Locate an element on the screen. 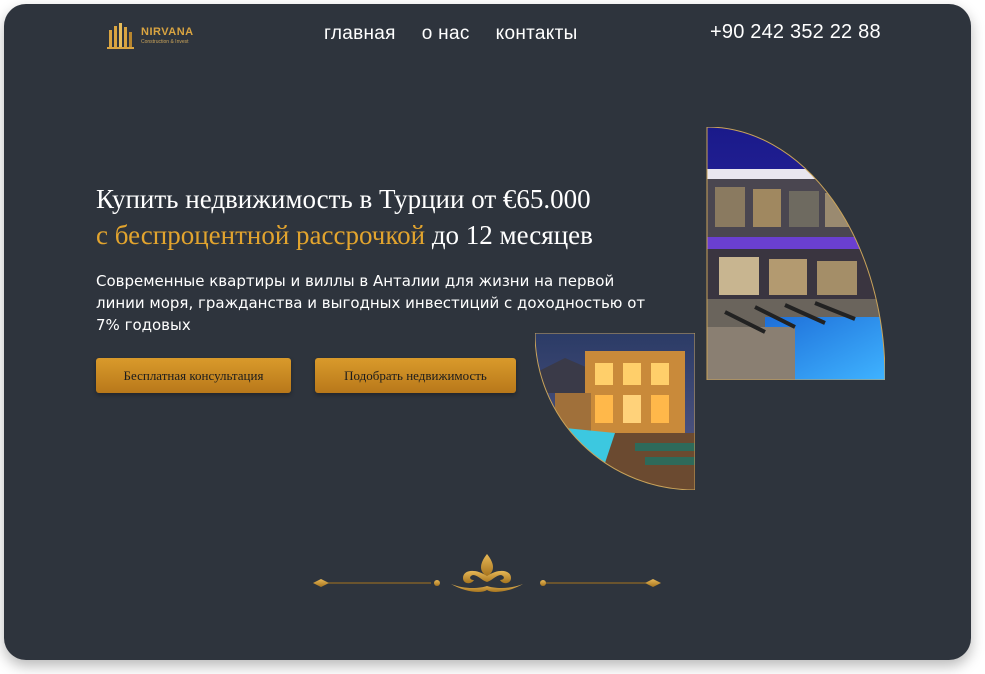 The image size is (985, 674). villa-pool-evening-photo is located at coordinates (615, 411).